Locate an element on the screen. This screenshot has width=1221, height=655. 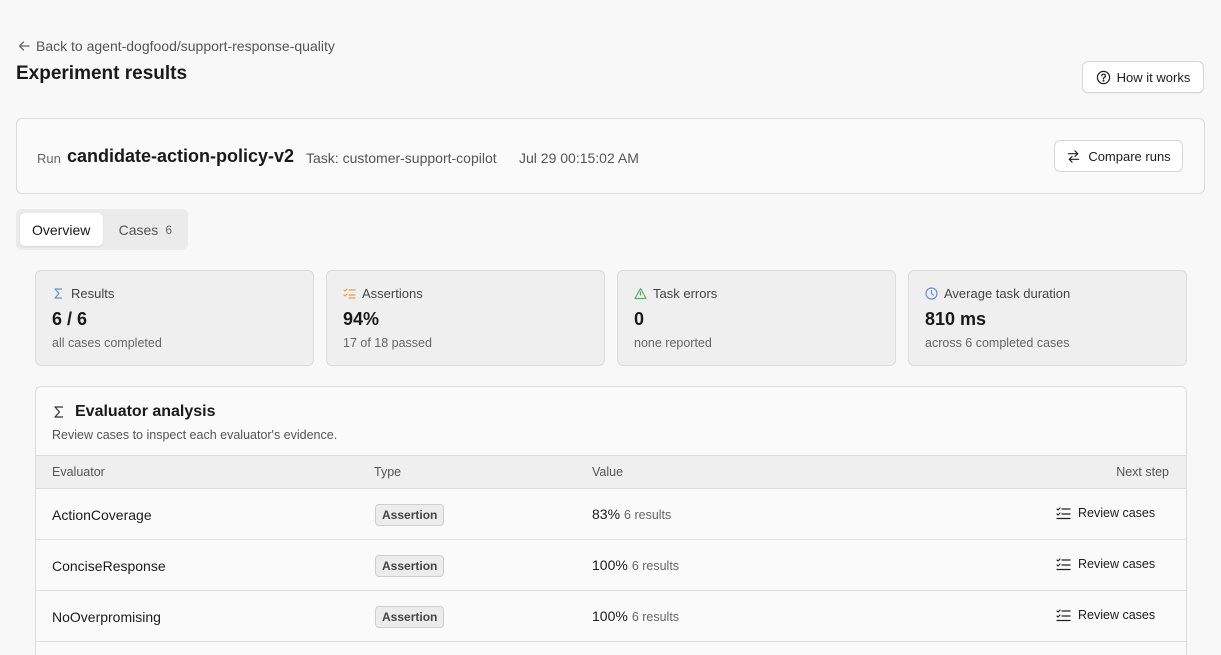
column-header-next-step: Next step is located at coordinates (1142, 472).